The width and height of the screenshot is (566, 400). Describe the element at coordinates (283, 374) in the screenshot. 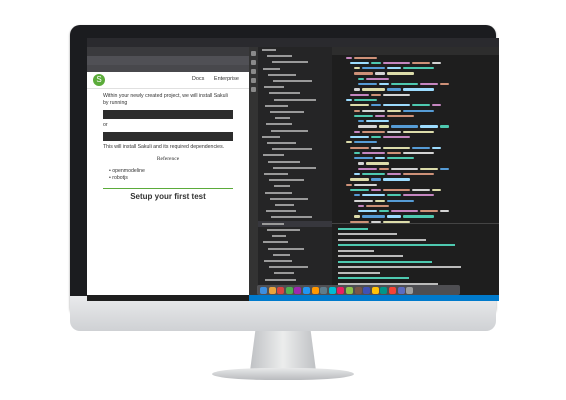

I see `monitor-base` at that location.